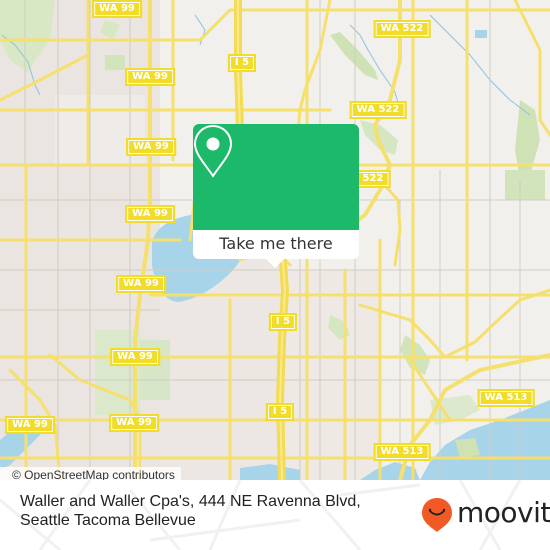 The height and width of the screenshot is (550, 550). What do you see at coordinates (481, 34) in the screenshot?
I see `pond` at bounding box center [481, 34].